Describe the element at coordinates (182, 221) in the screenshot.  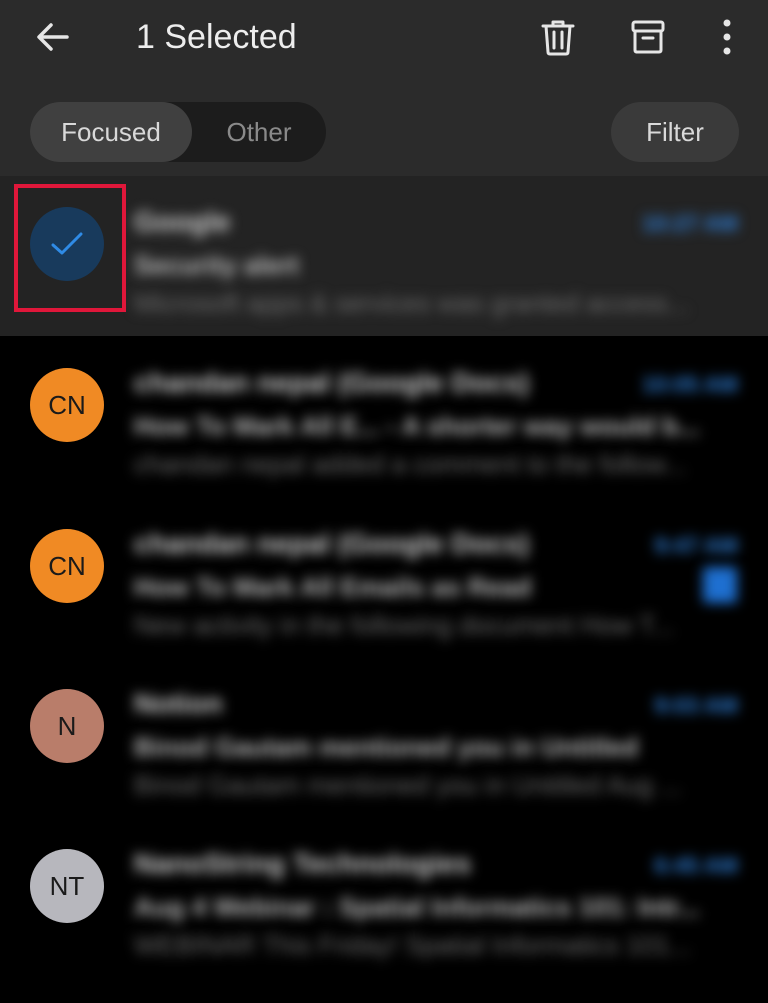
I see `email-sender: Google` at that location.